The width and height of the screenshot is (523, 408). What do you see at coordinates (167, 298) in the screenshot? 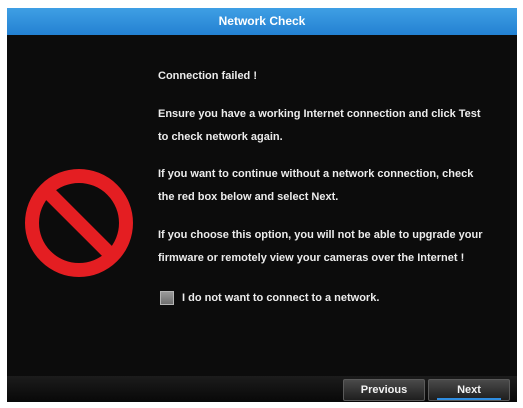
I see `no-network-checkbox` at bounding box center [167, 298].